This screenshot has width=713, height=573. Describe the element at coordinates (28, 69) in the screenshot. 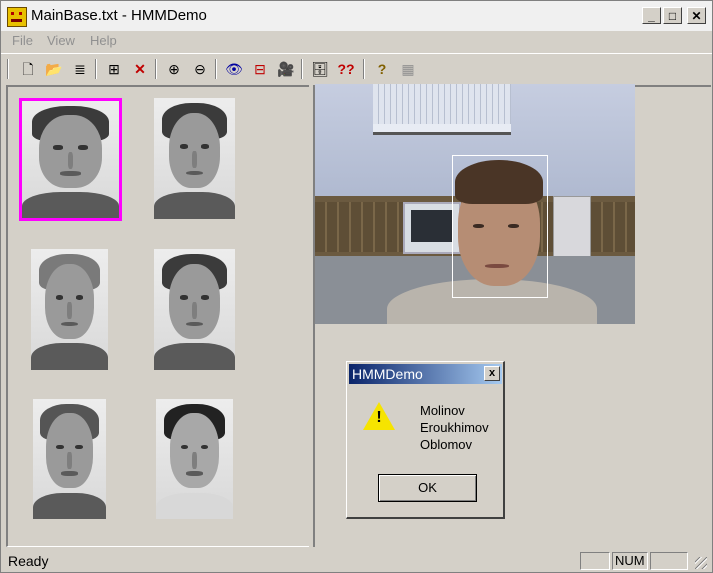

I see `new-file-icon: 🗋` at that location.